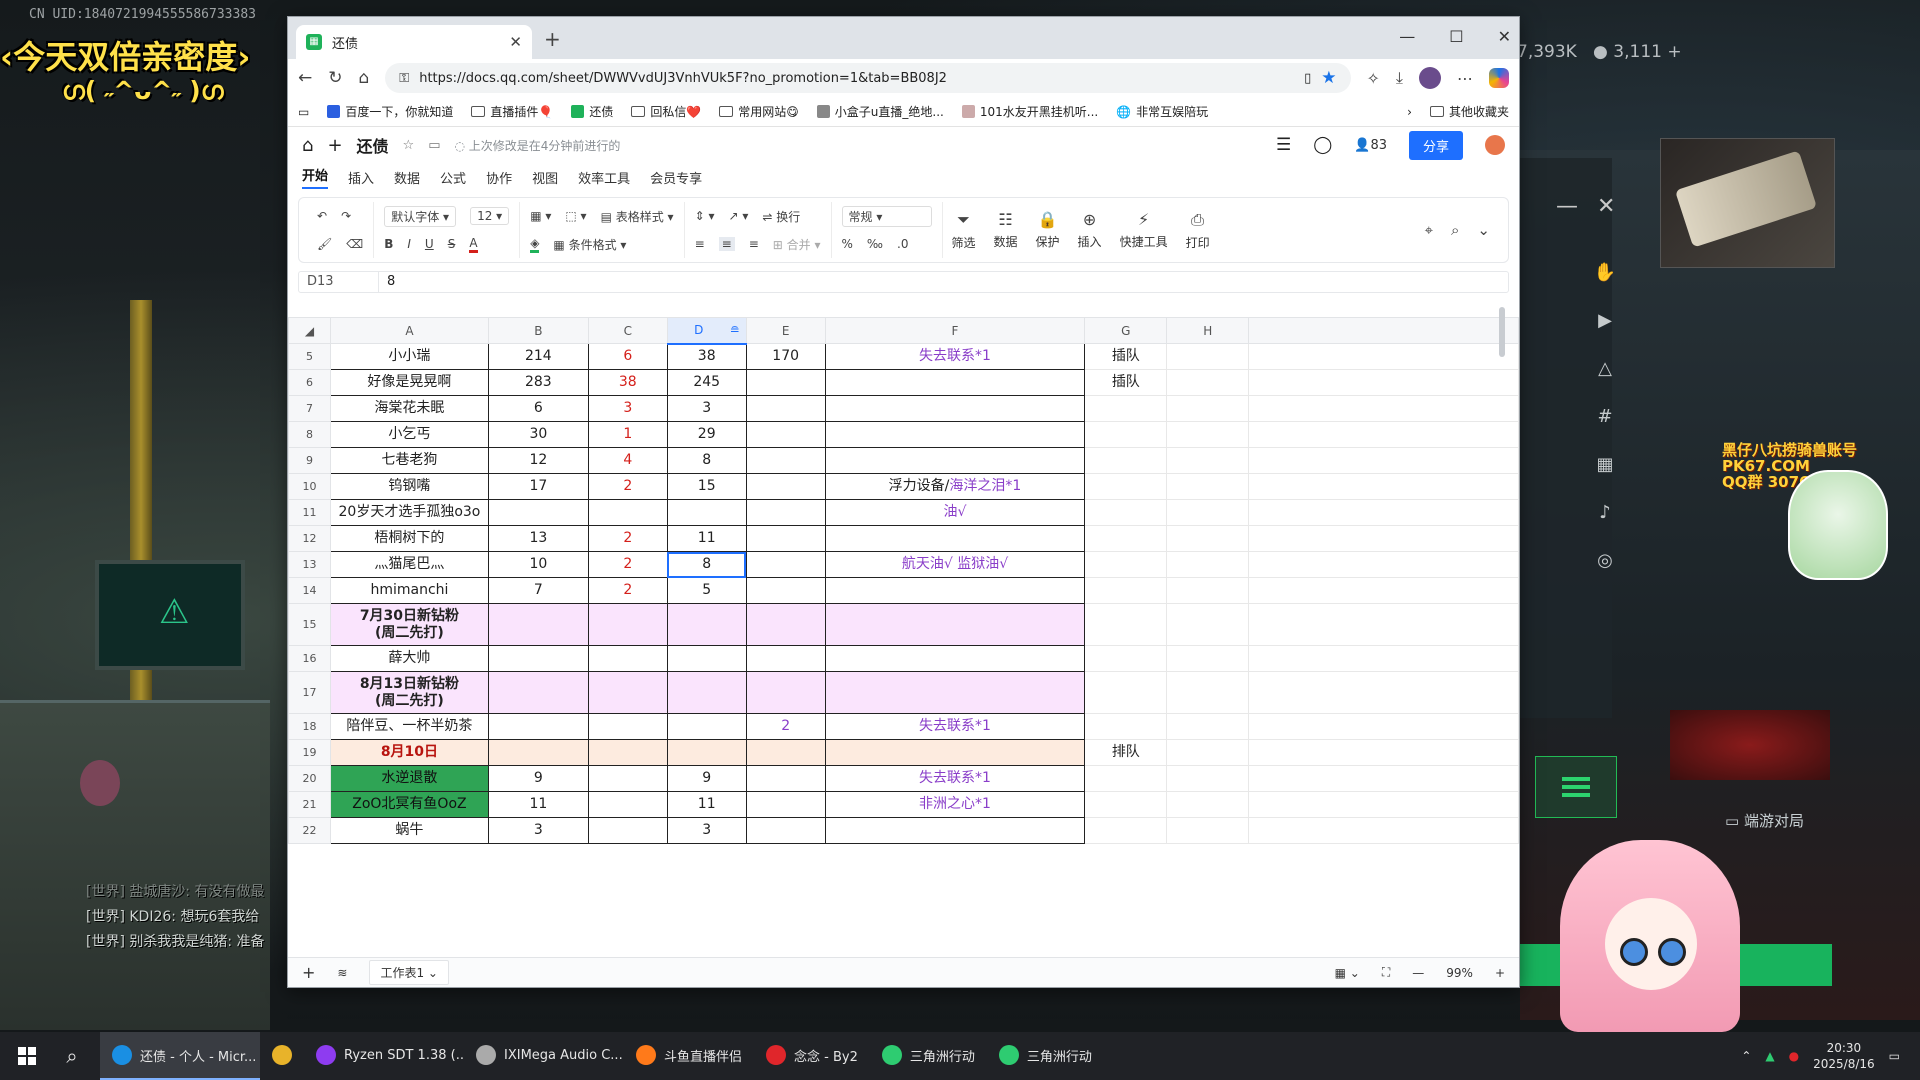 The image size is (1920, 1080). I want to click on thousands-icon: ‰, so click(875, 244).